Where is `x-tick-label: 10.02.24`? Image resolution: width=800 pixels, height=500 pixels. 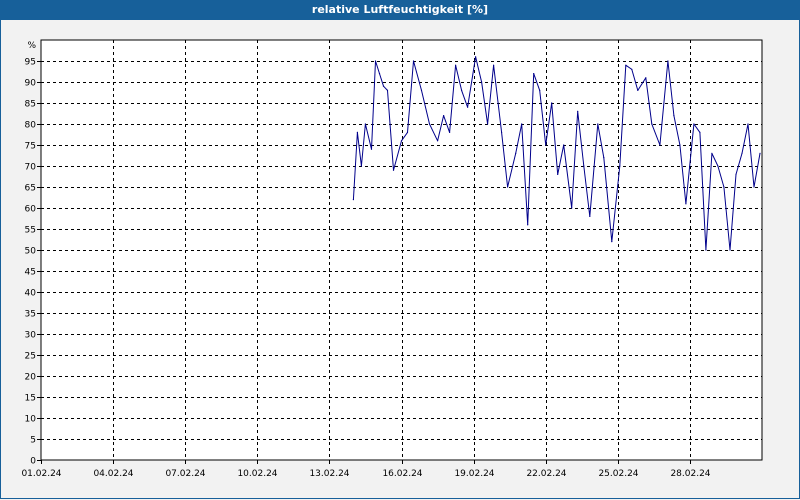
x-tick-label: 10.02.24 is located at coordinates (257, 474).